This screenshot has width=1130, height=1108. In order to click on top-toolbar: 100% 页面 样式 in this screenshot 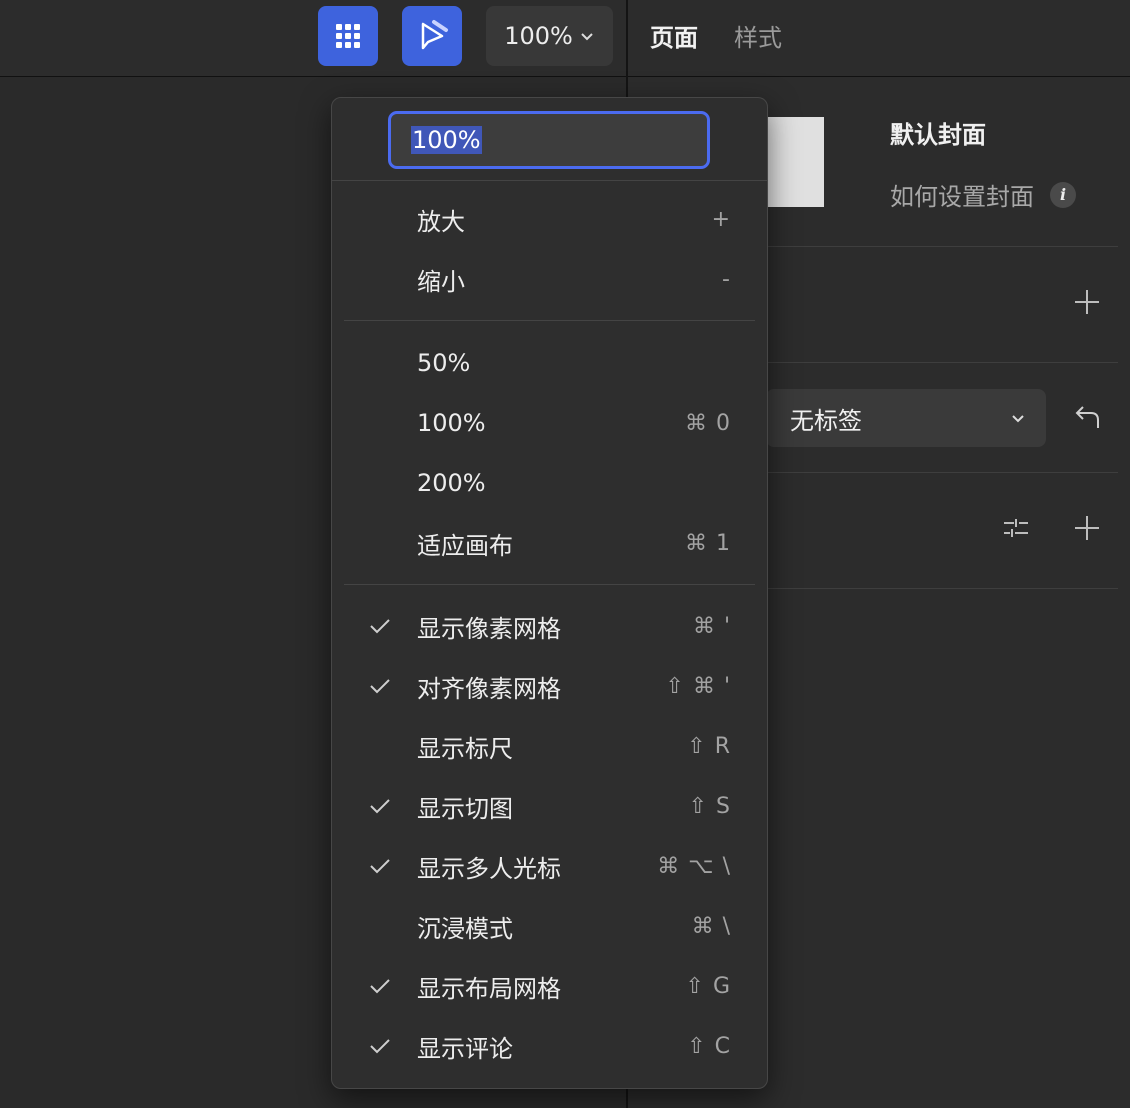, I will do `click(565, 38)`.